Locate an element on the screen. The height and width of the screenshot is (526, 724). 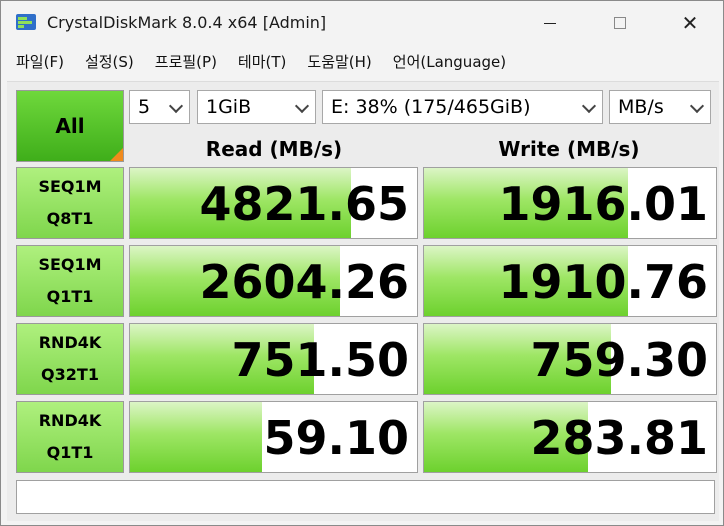
menu-profile: 프로필(P) is located at coordinates (186, 61).